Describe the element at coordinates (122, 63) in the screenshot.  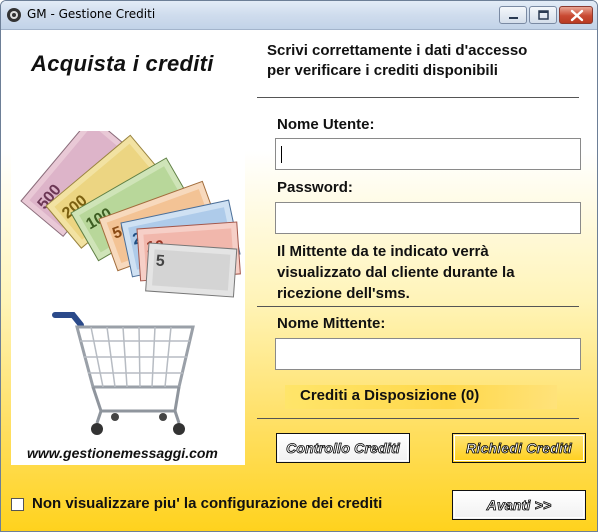
I see `promo-title: Acquista i crediti` at that location.